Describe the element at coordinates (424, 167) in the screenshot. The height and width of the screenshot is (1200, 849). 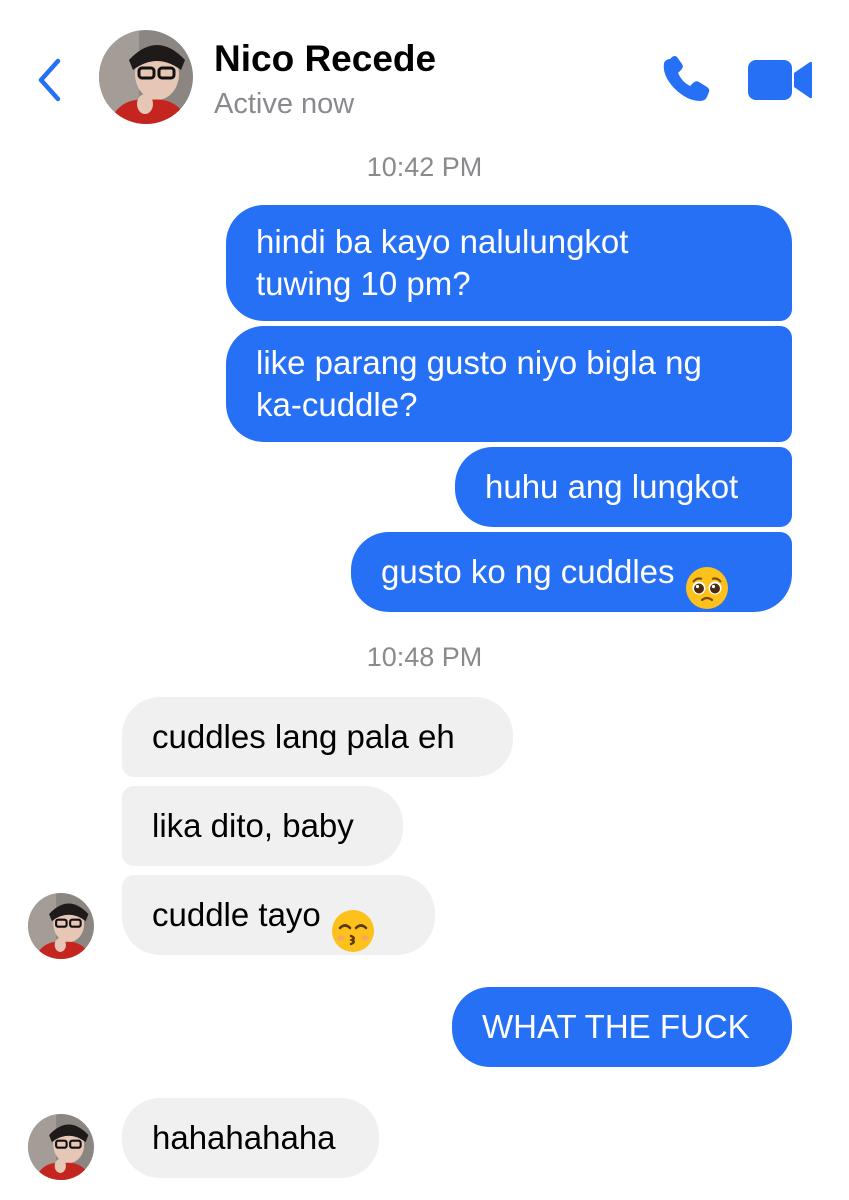
I see `timestamp: 10:42 PM` at that location.